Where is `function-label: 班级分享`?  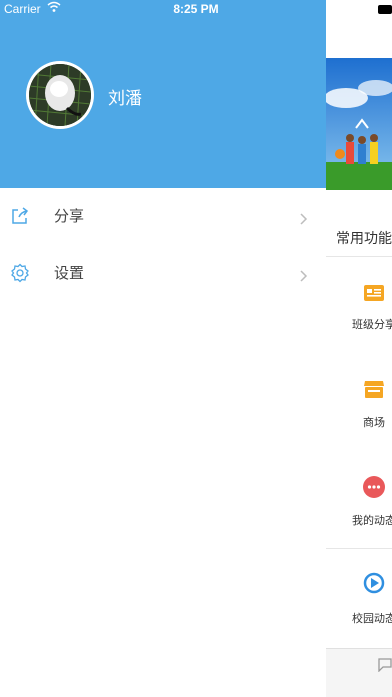
function-label: 班级分享 is located at coordinates (372, 324).